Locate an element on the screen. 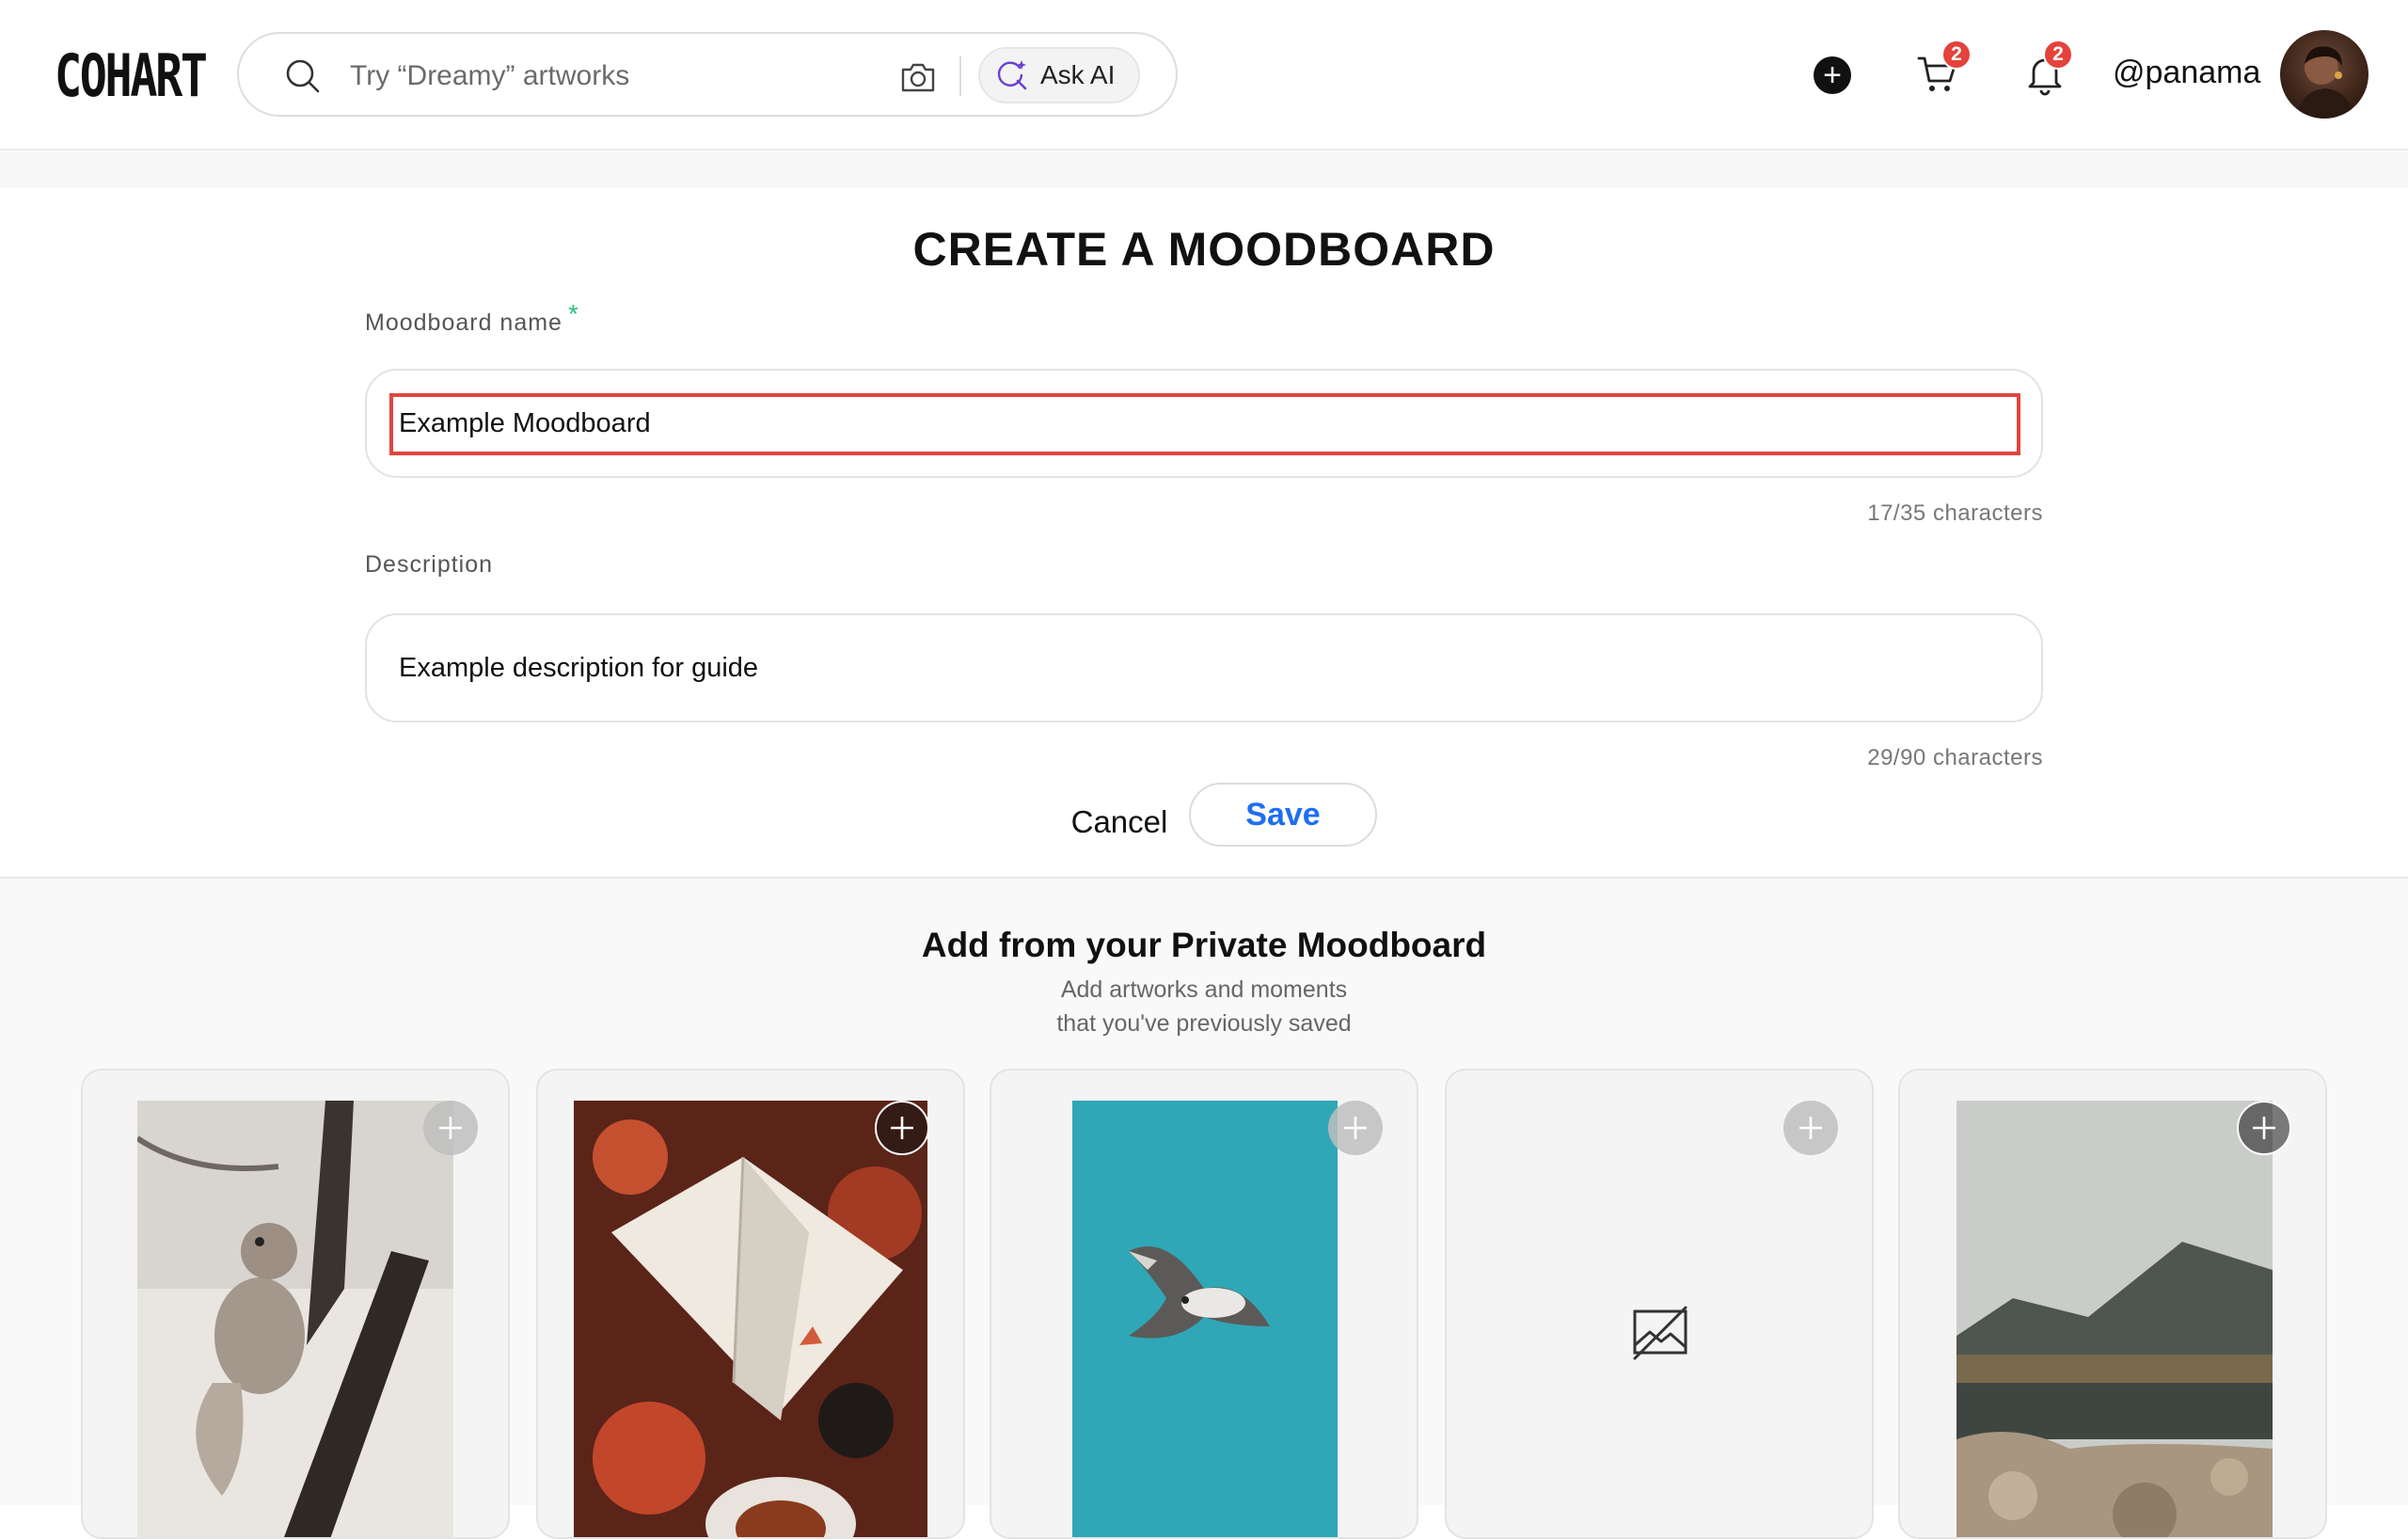  save-button: Save is located at coordinates (1283, 815).